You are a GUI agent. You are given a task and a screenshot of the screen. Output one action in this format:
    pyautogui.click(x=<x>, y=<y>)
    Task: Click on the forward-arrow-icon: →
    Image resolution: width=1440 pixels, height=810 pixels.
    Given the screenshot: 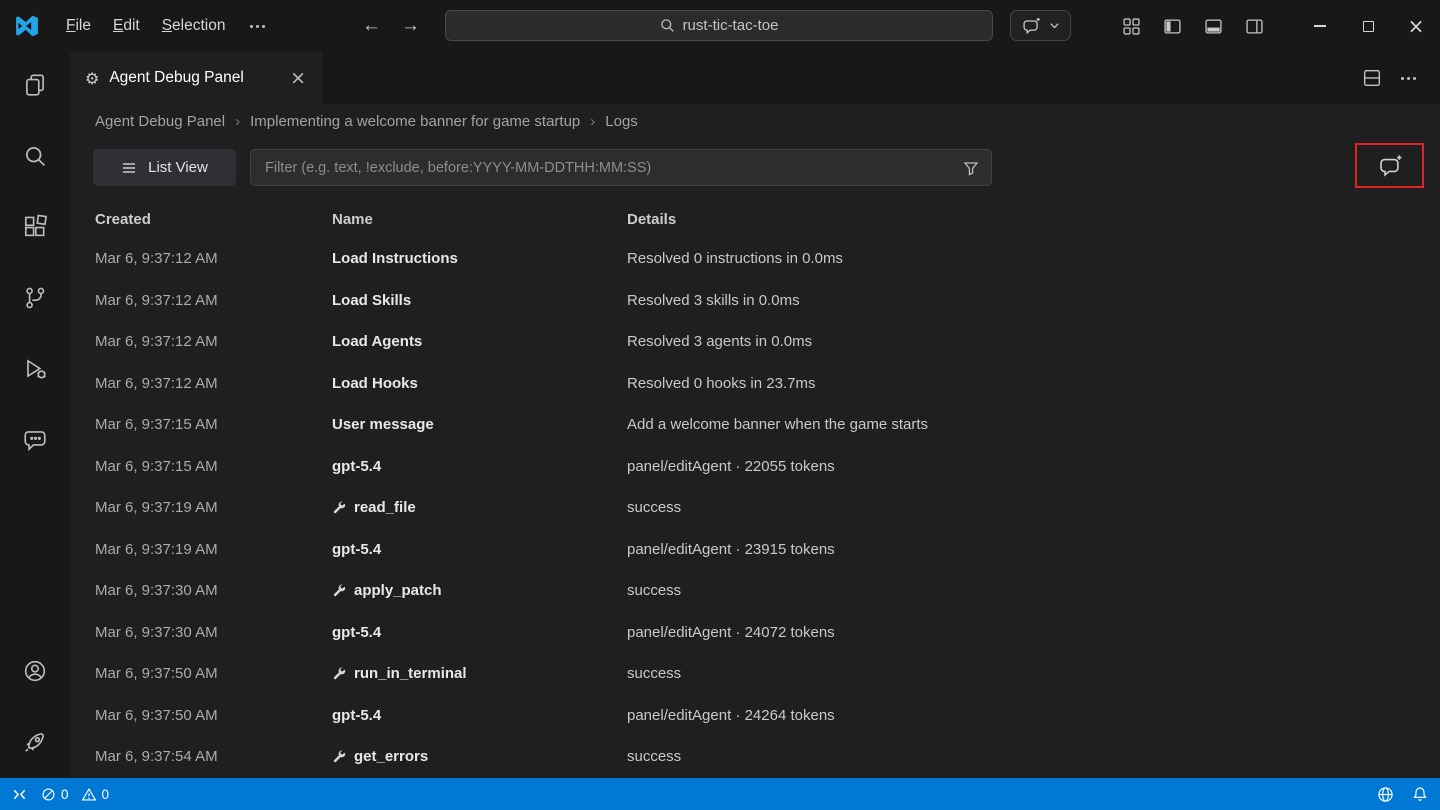 What is the action you would take?
    pyautogui.click(x=410, y=26)
    